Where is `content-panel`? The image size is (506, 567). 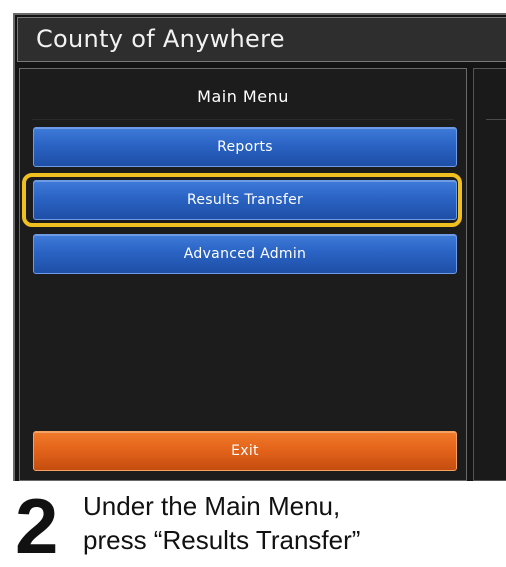 content-panel is located at coordinates (489, 274).